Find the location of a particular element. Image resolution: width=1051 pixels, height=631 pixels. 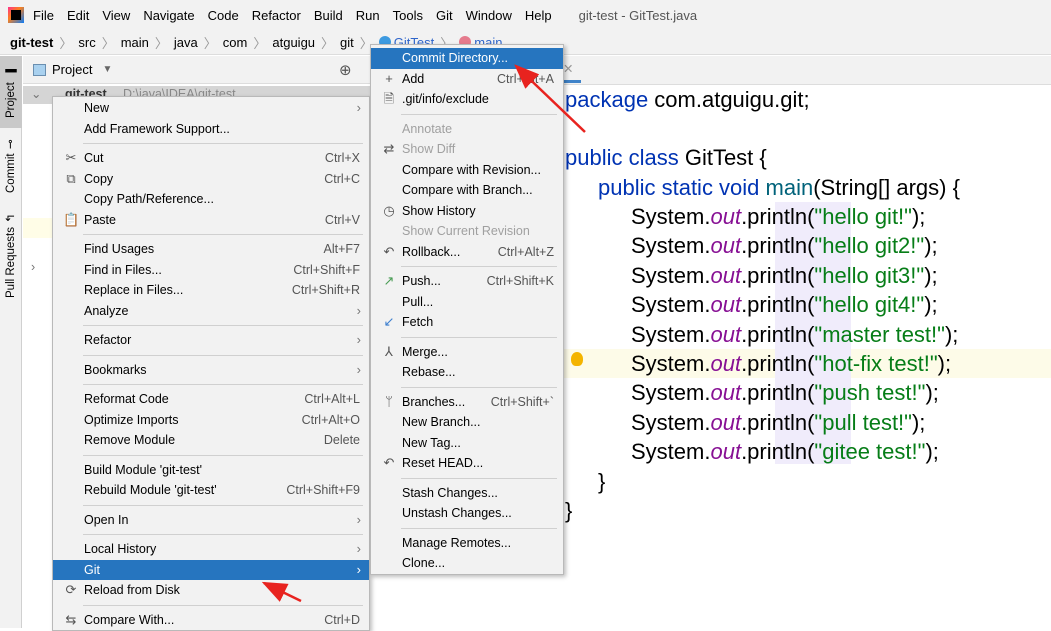

menu-item-bookmarks: Bookmarks › is located at coordinates (211, 370).